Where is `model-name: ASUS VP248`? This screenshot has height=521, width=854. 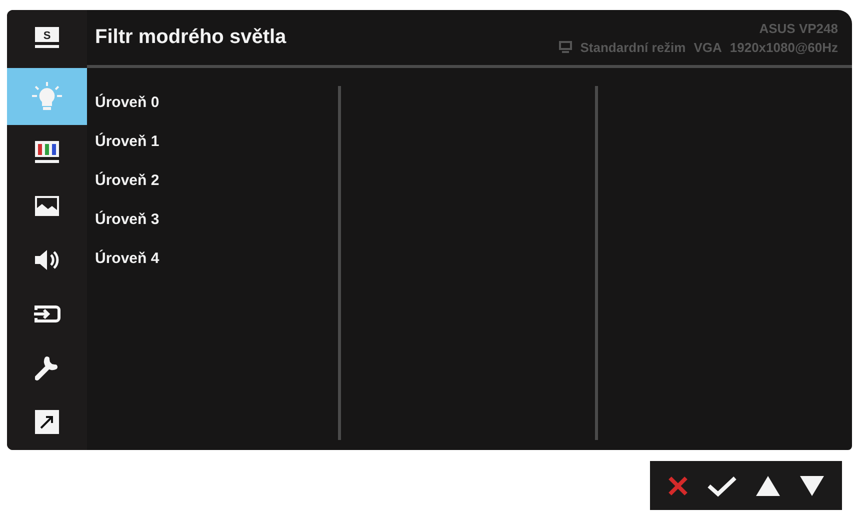
model-name: ASUS VP248 is located at coordinates (798, 28).